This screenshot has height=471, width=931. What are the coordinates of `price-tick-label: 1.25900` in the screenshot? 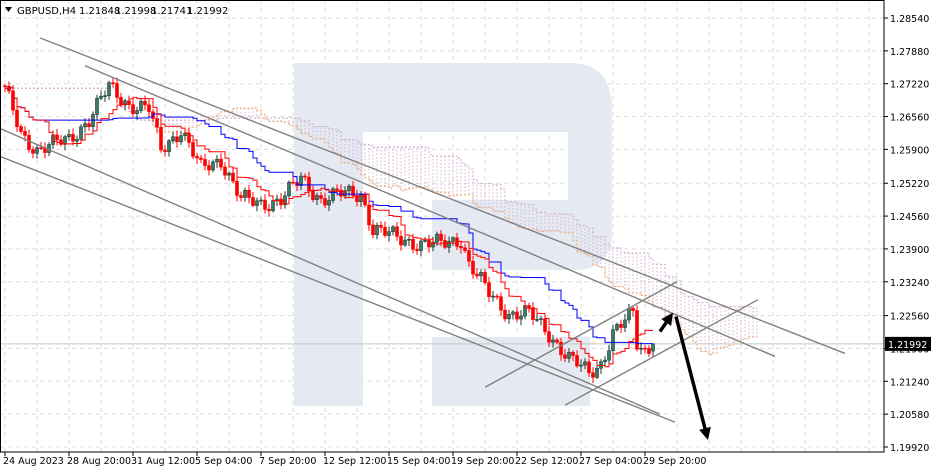 It's located at (909, 150).